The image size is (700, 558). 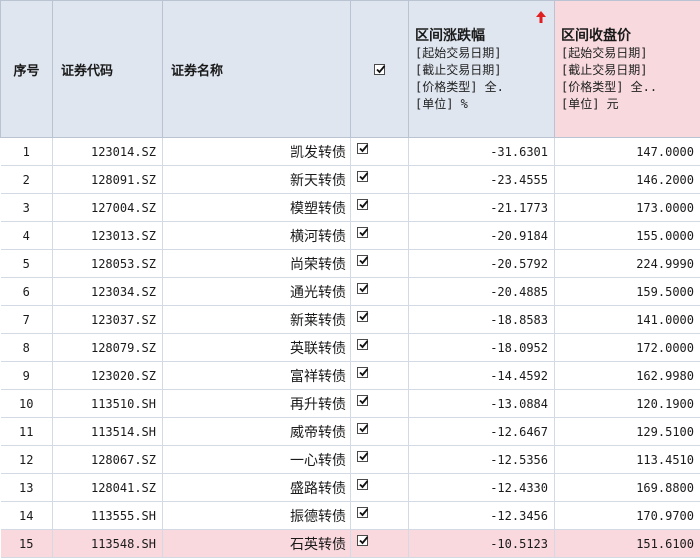 I want to click on row-index: 7, so click(x=27, y=320).